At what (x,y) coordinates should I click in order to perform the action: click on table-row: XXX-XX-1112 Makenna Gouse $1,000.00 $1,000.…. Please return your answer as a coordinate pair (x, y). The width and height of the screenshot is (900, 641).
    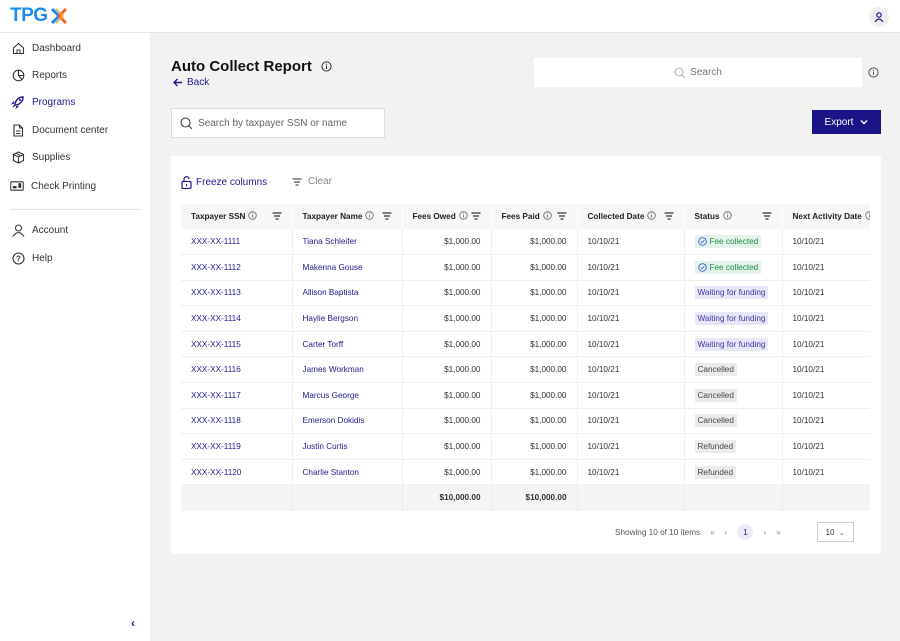
    Looking at the image, I should click on (525, 267).